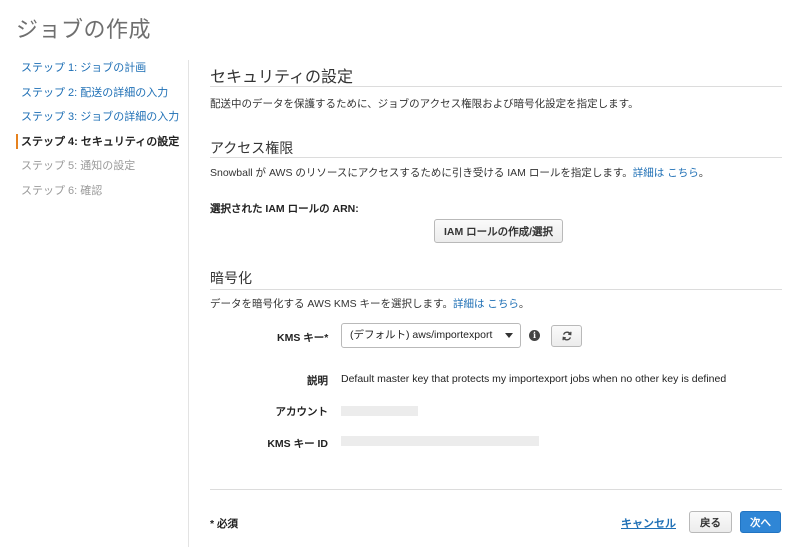 Image resolution: width=800 pixels, height=547 pixels. Describe the element at coordinates (440, 441) in the screenshot. I see `kms-key-id-value-redacted` at that location.